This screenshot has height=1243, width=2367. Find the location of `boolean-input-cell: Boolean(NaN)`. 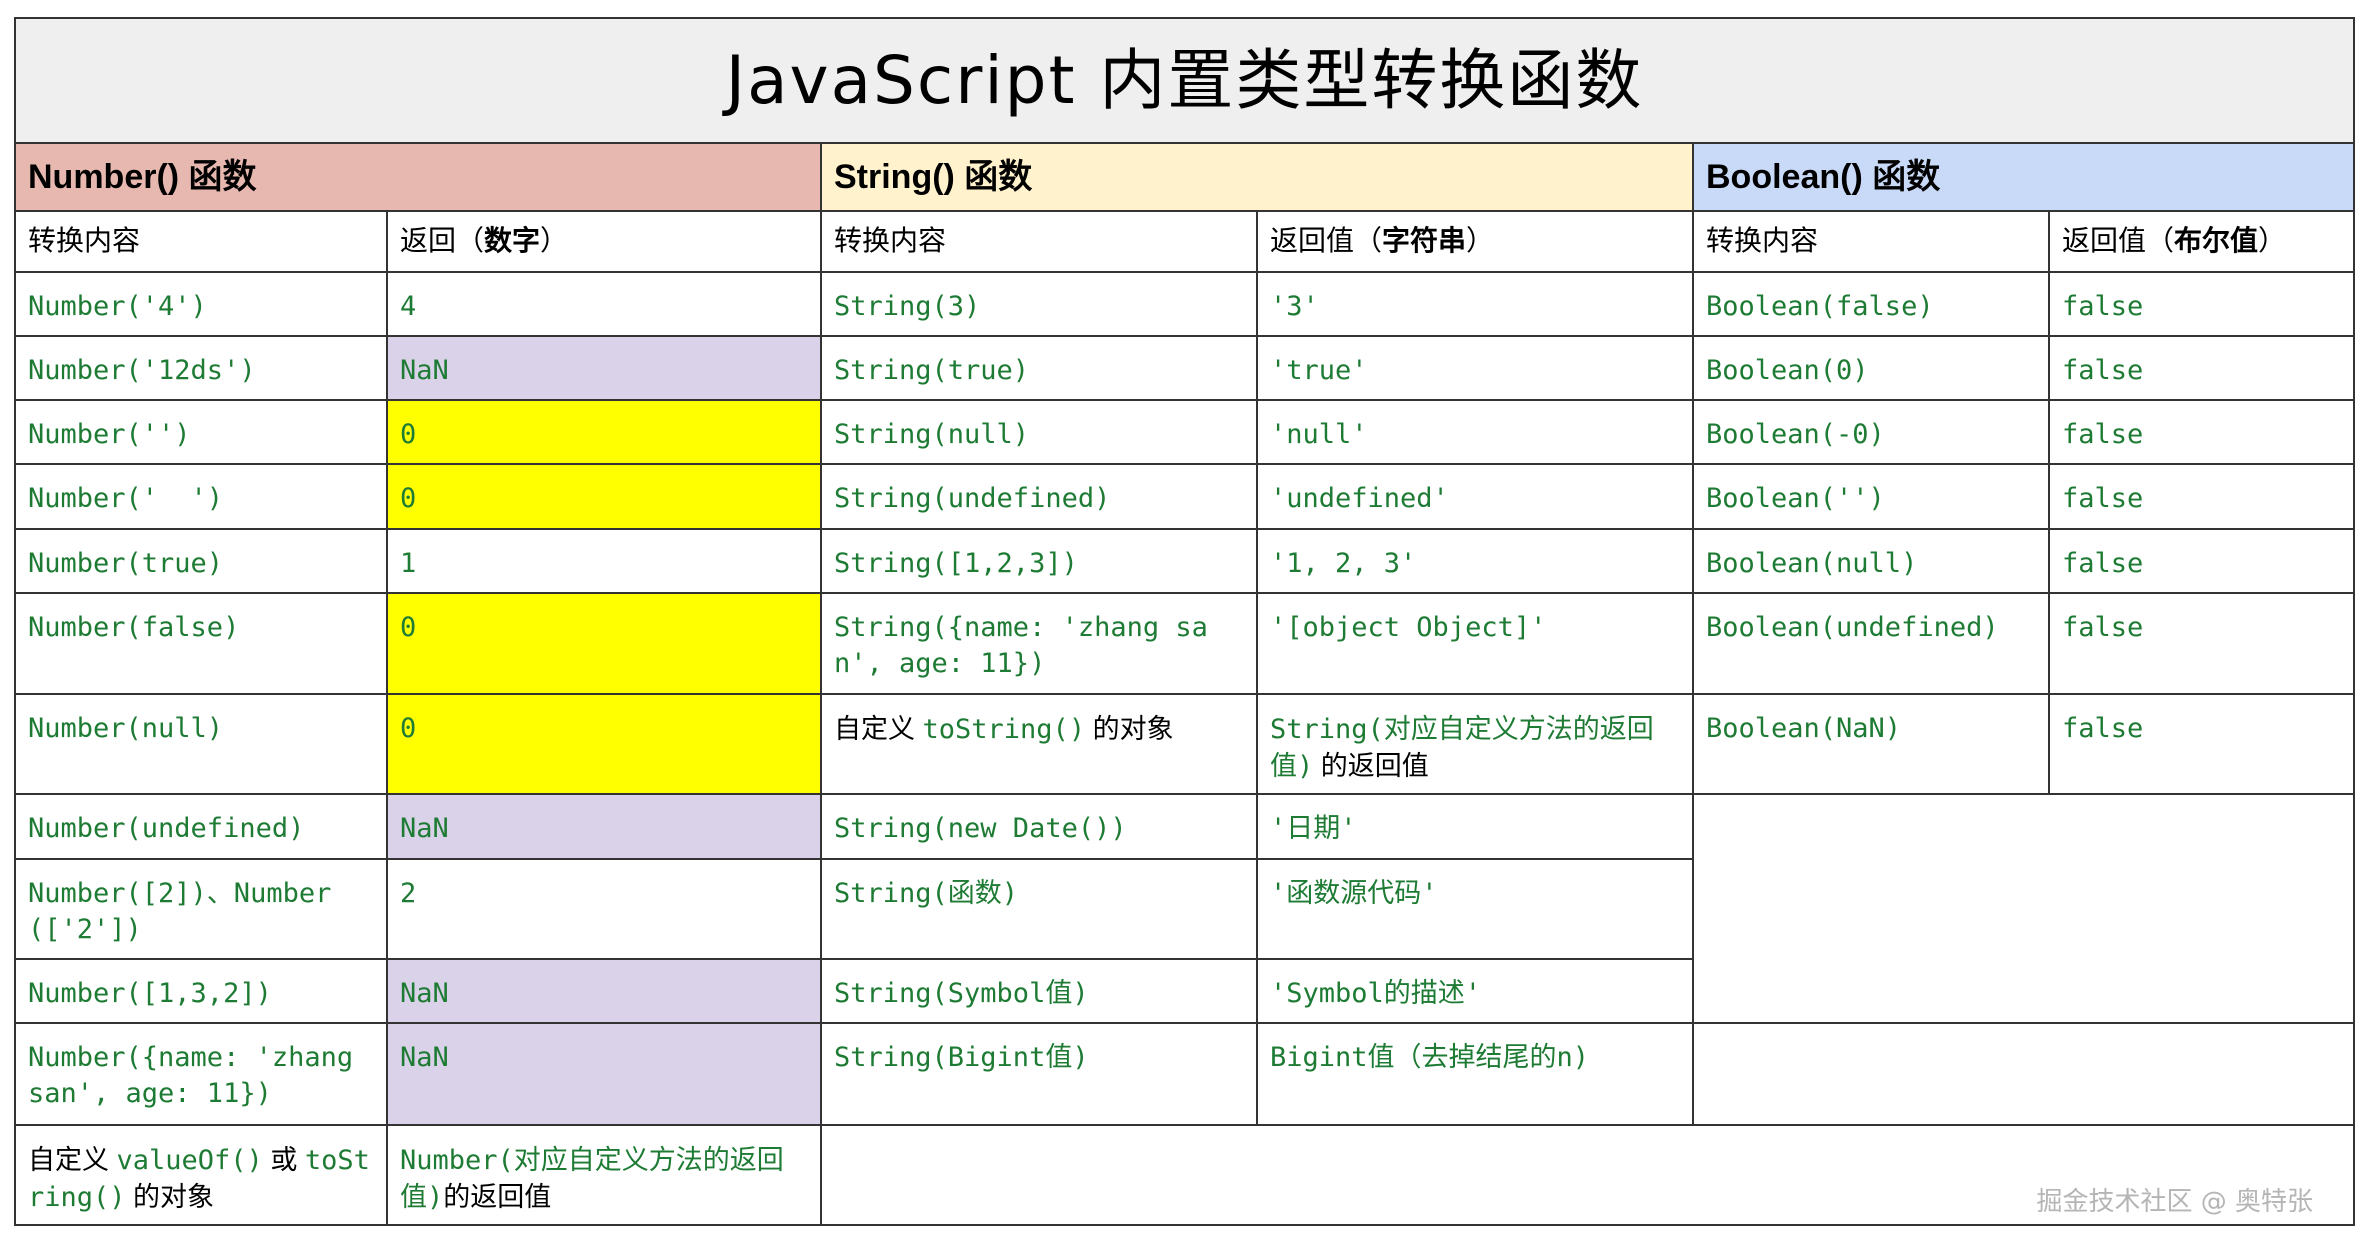

boolean-input-cell: Boolean(NaN) is located at coordinates (1871, 744).